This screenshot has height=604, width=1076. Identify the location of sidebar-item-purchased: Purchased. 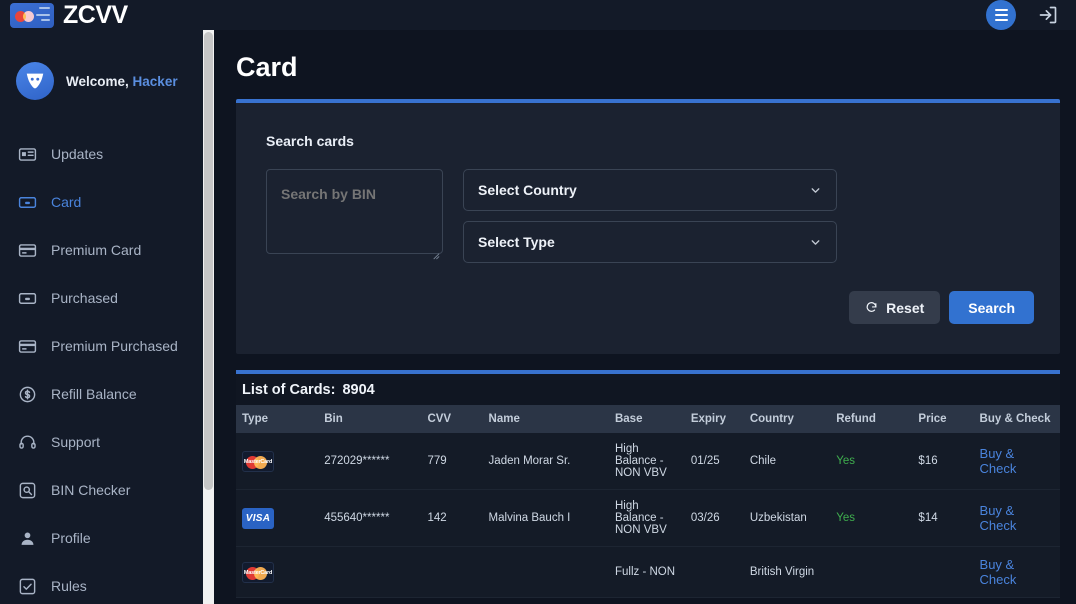
(101, 298).